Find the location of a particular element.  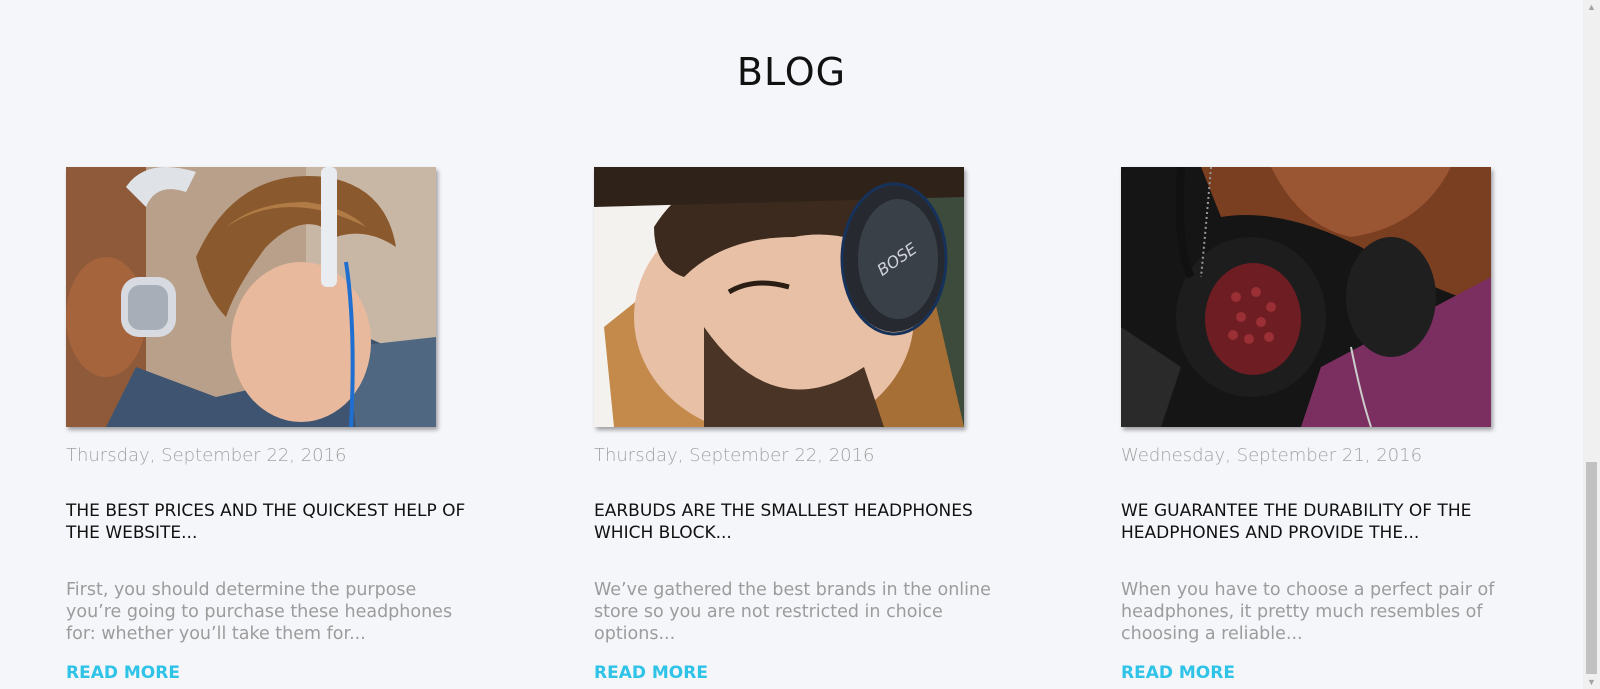

post-image: BOSE is located at coordinates (779, 297).